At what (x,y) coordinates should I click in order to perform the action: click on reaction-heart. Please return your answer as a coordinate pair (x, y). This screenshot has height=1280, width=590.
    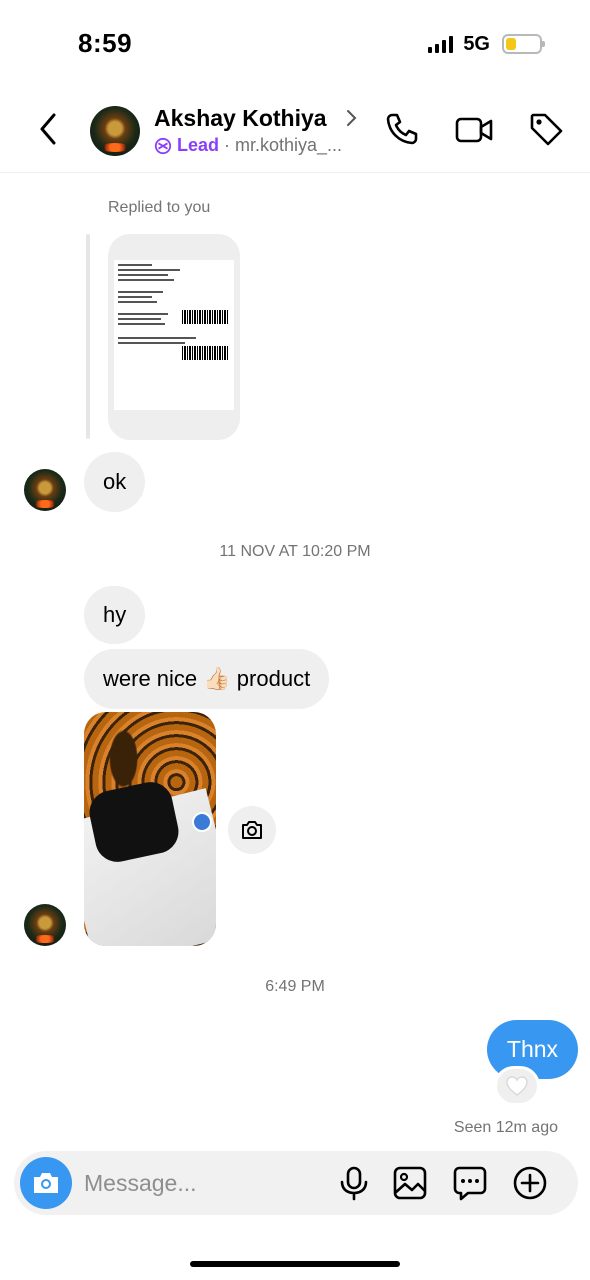
    Looking at the image, I should click on (517, 1086).